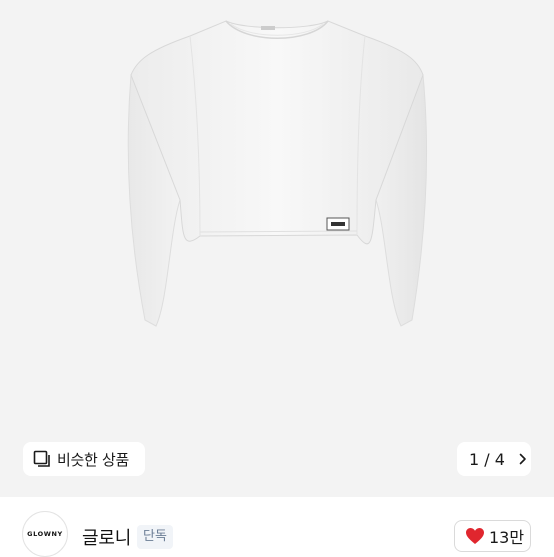 The image size is (554, 557). Describe the element at coordinates (507, 537) in the screenshot. I see `like-count: 13만` at that location.